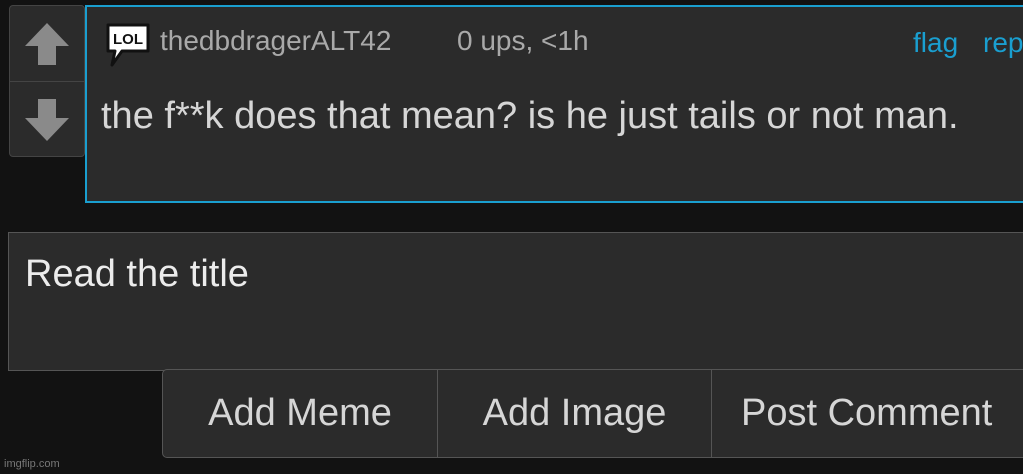 The image size is (1023, 474). What do you see at coordinates (300, 413) in the screenshot?
I see `add-meme-button: Add Meme` at bounding box center [300, 413].